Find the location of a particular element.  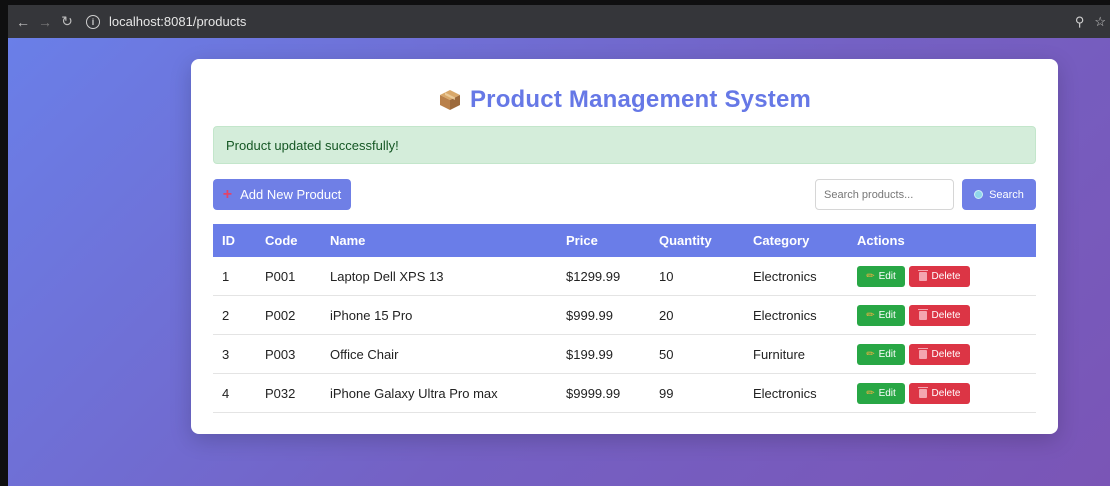

cell-quantity: 20 is located at coordinates (666, 315).